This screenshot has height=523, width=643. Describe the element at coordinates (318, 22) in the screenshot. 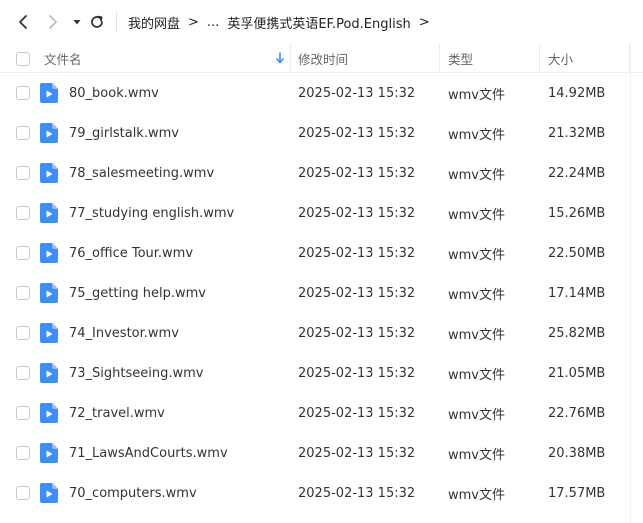

I see `breadcrumb-current: 英孚便携式英语EF.Pod.English` at that location.